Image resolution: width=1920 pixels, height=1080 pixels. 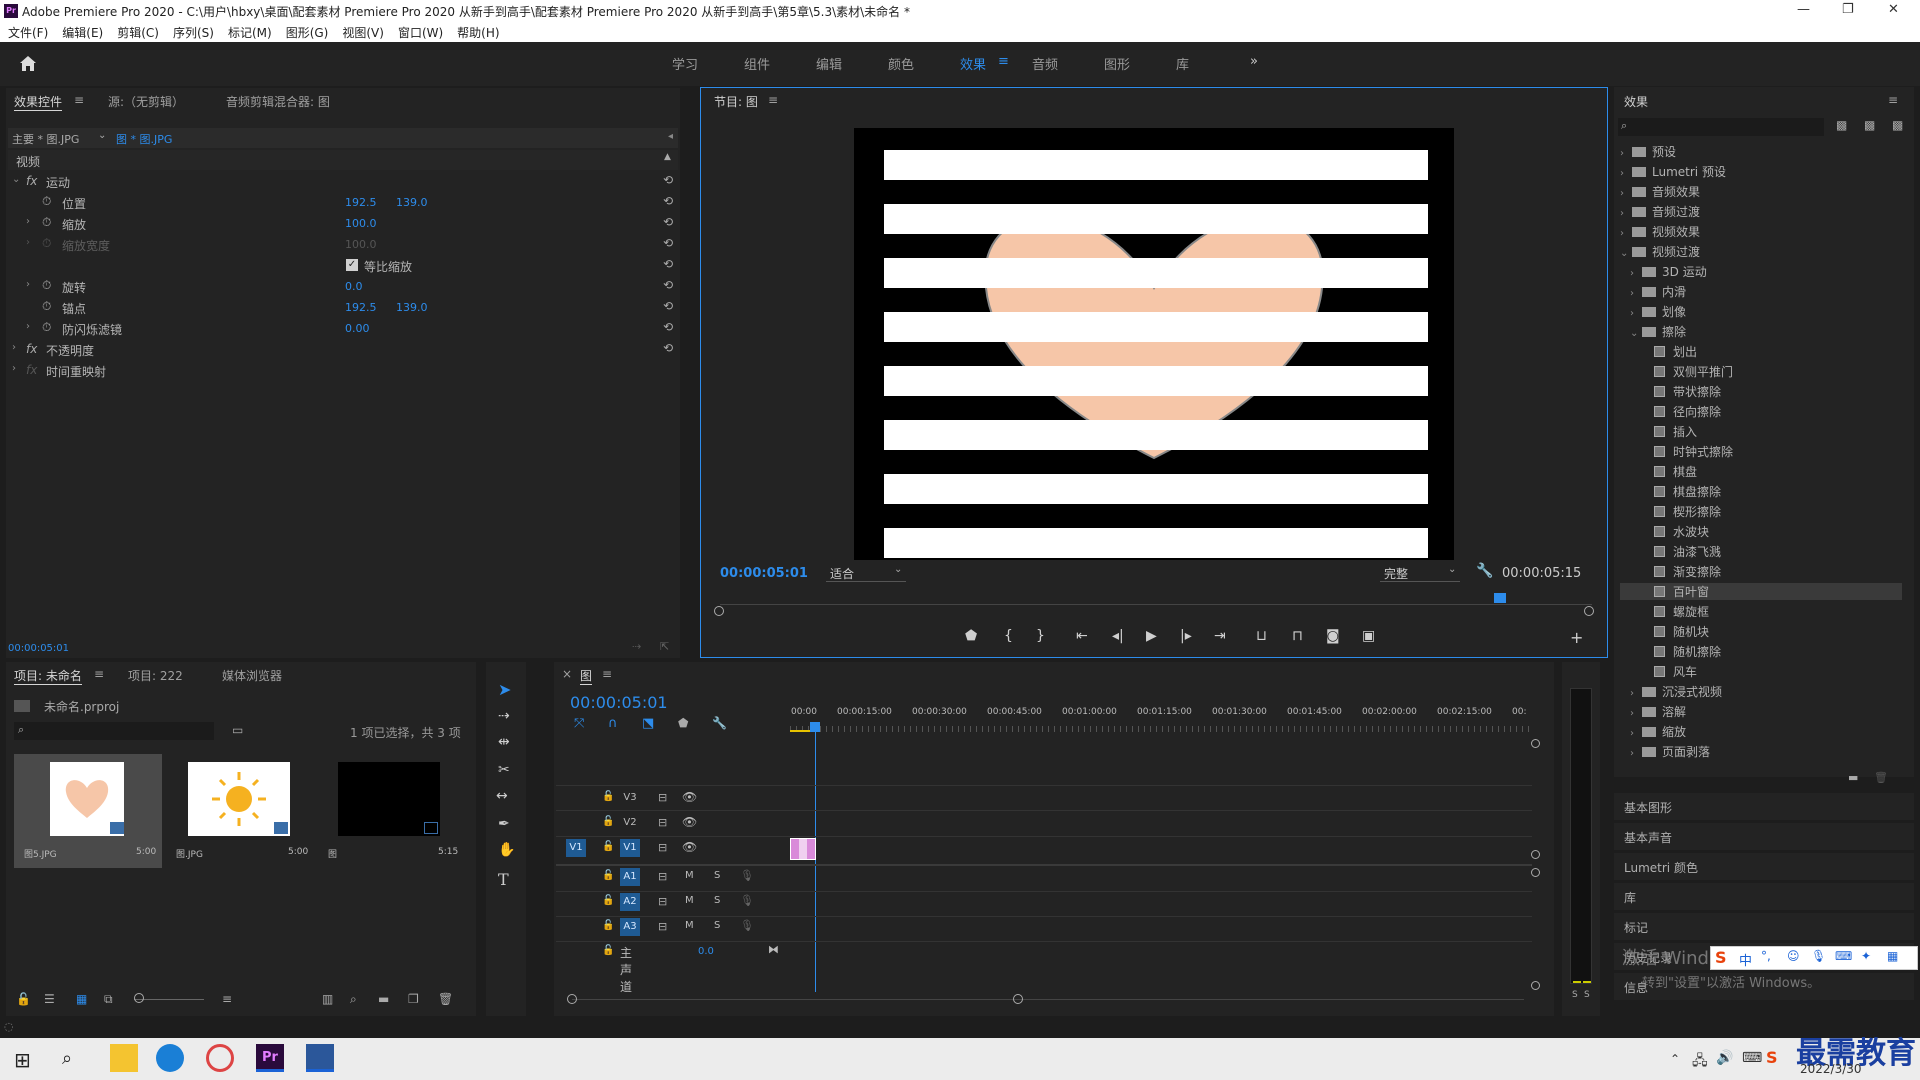 I want to click on wrench-icon: 🔧, so click(x=719, y=723).